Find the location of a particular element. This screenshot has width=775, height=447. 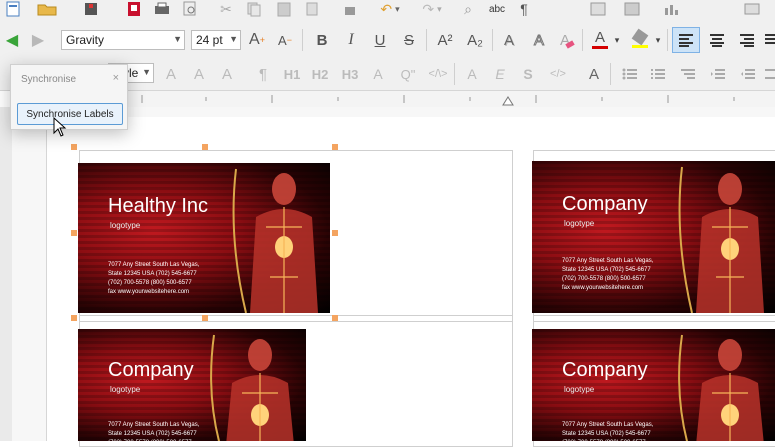

highlight-color-button is located at coordinates (640, 39).